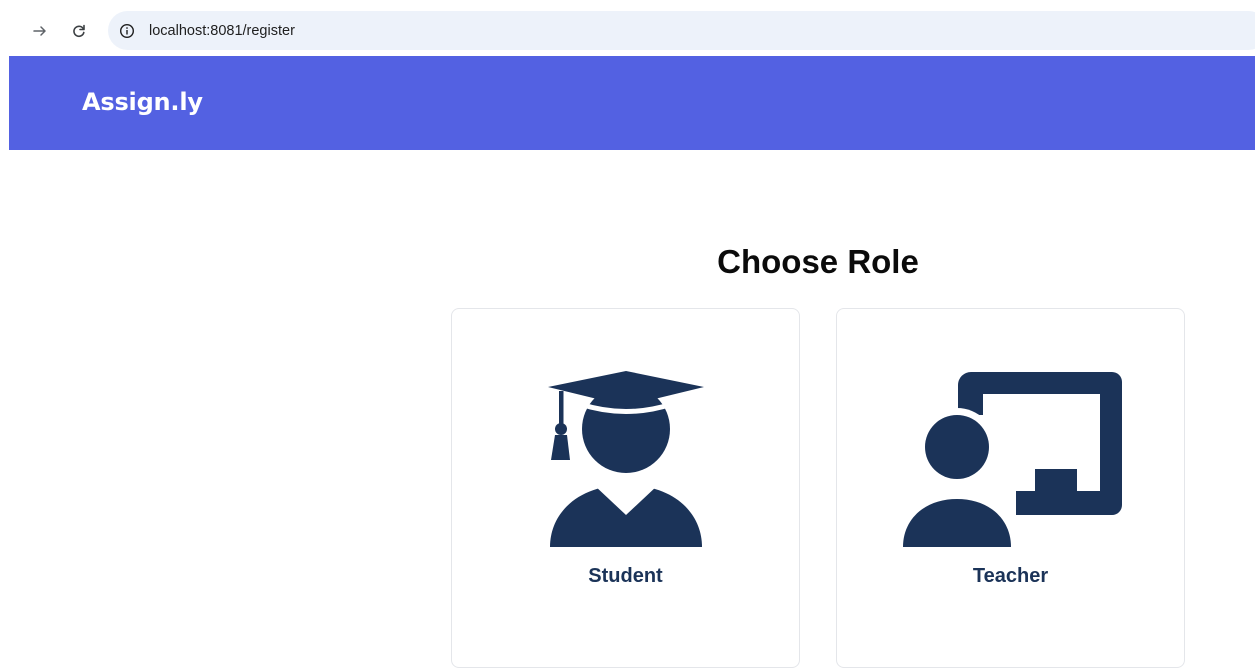 This screenshot has height=668, width=1255. I want to click on student-label: Student, so click(625, 576).